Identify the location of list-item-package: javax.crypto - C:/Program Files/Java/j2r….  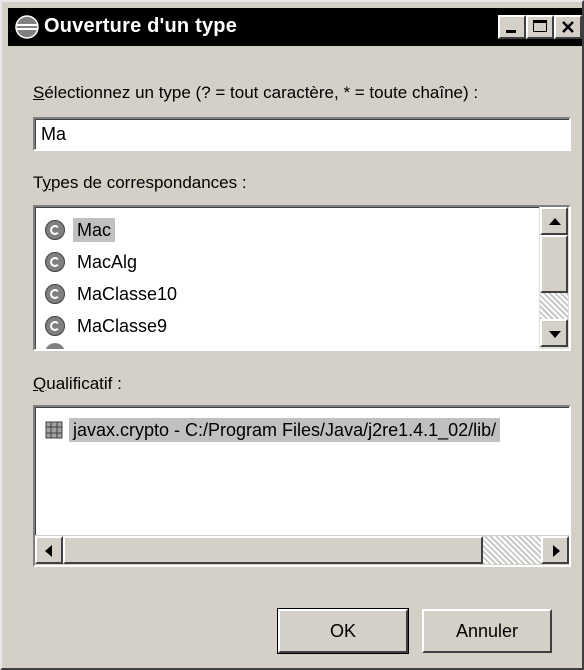
(273, 430).